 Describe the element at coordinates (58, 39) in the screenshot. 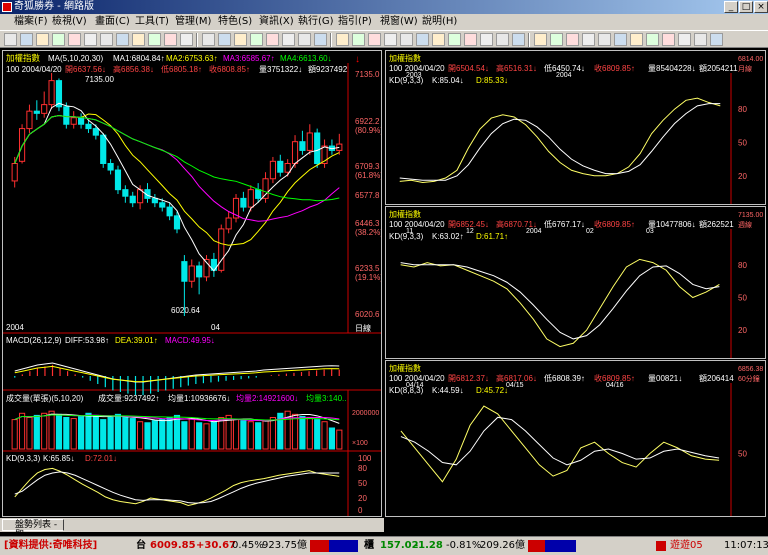

I see `line-icon` at that location.